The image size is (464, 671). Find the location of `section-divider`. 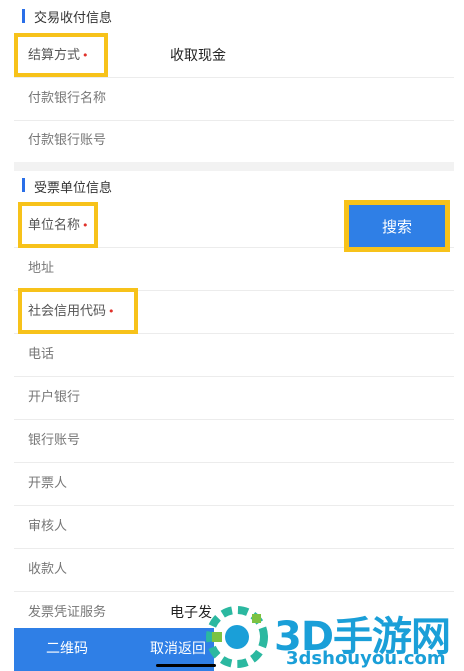

section-divider is located at coordinates (234, 166).